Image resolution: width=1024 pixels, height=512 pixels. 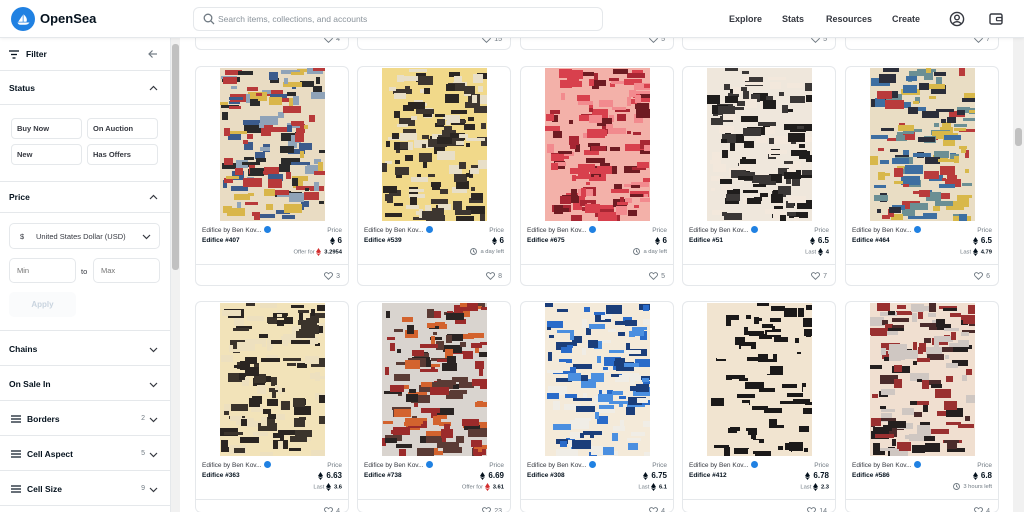 What do you see at coordinates (68, 18) in the screenshot?
I see `brand-name: OpenSea` at bounding box center [68, 18].